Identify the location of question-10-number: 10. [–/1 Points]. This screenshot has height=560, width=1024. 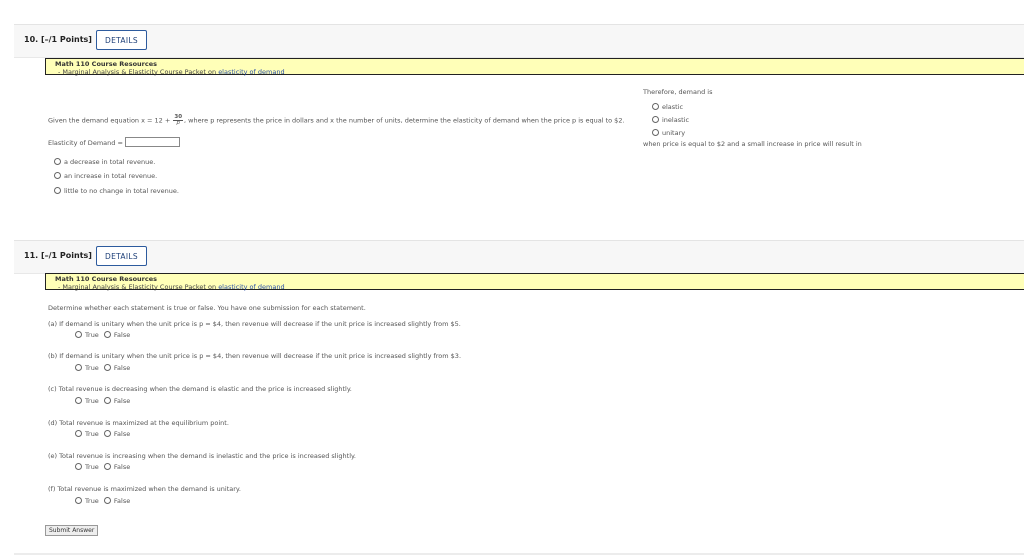
(58, 39).